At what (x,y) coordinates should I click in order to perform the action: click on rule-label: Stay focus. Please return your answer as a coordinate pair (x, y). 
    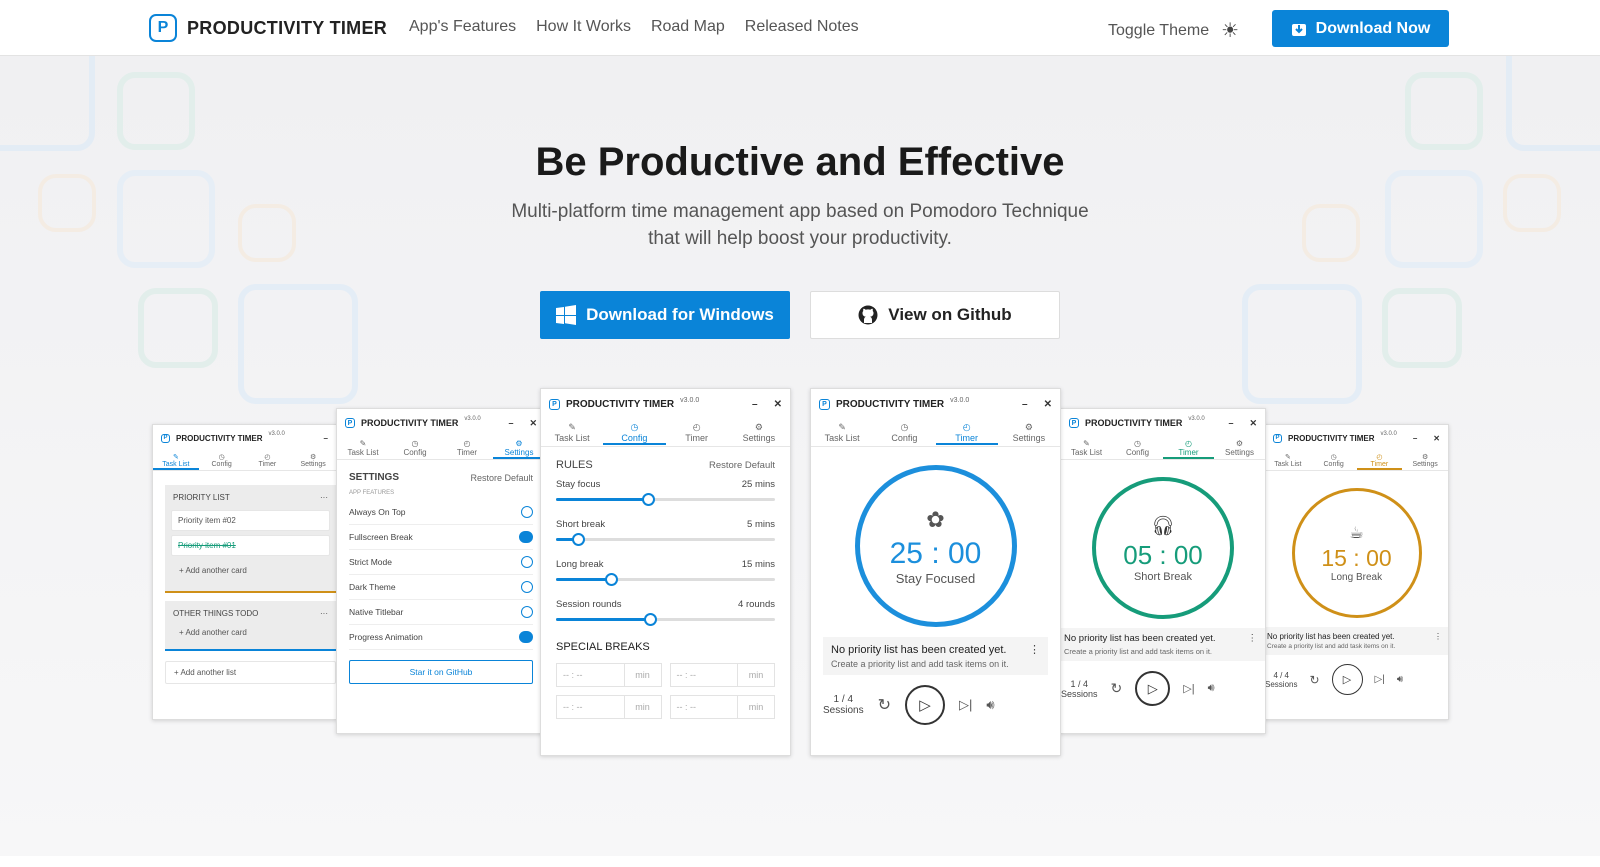
    Looking at the image, I should click on (578, 484).